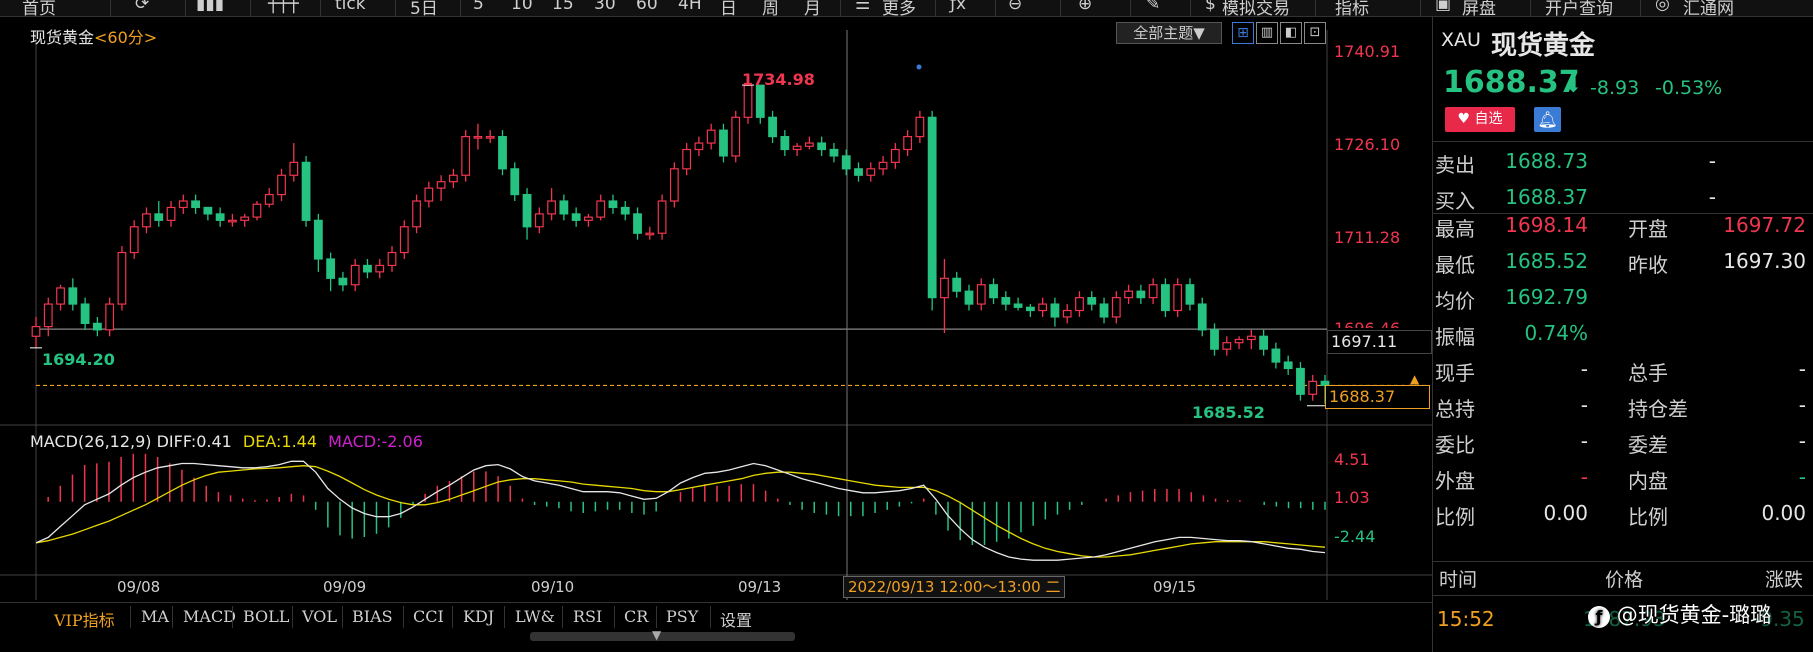 Image resolution: width=1813 pixels, height=652 pixels. What do you see at coordinates (1623, 297) in the screenshot?
I see `quote-row: 均价 1692.79` at bounding box center [1623, 297].